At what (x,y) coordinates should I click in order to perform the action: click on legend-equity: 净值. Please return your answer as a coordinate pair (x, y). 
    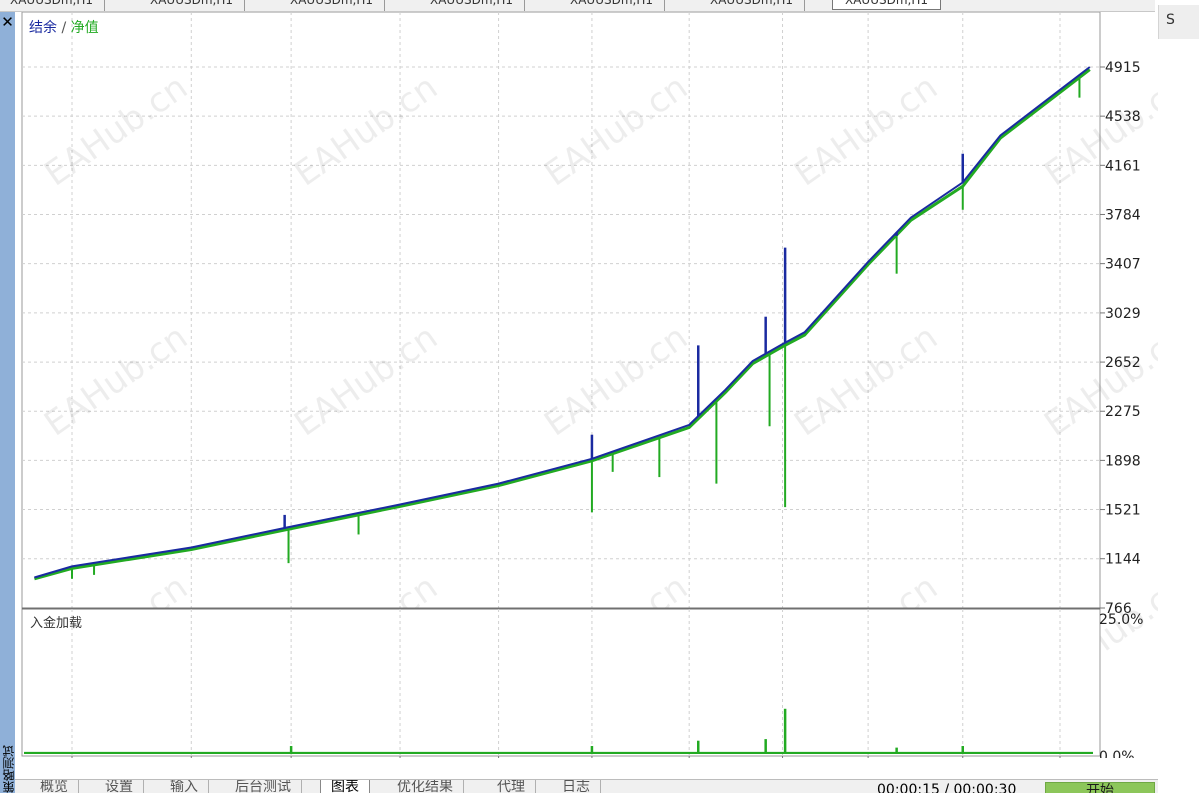
    Looking at the image, I should click on (85, 28).